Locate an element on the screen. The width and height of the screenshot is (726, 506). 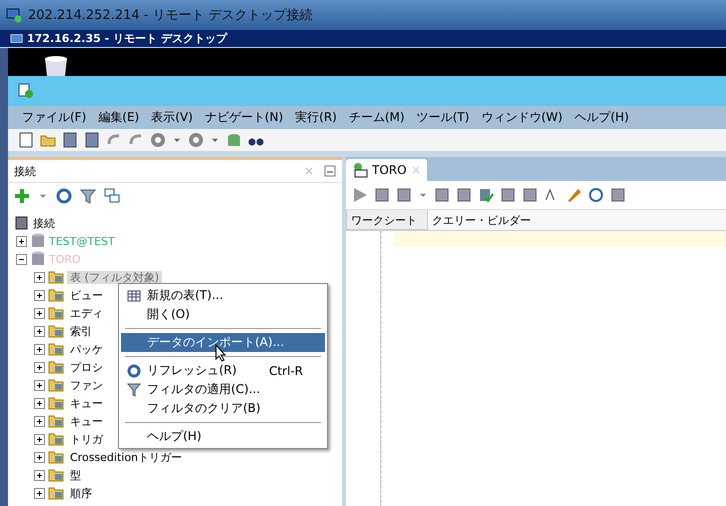
menu-item: 編集(E) is located at coordinates (119, 117).